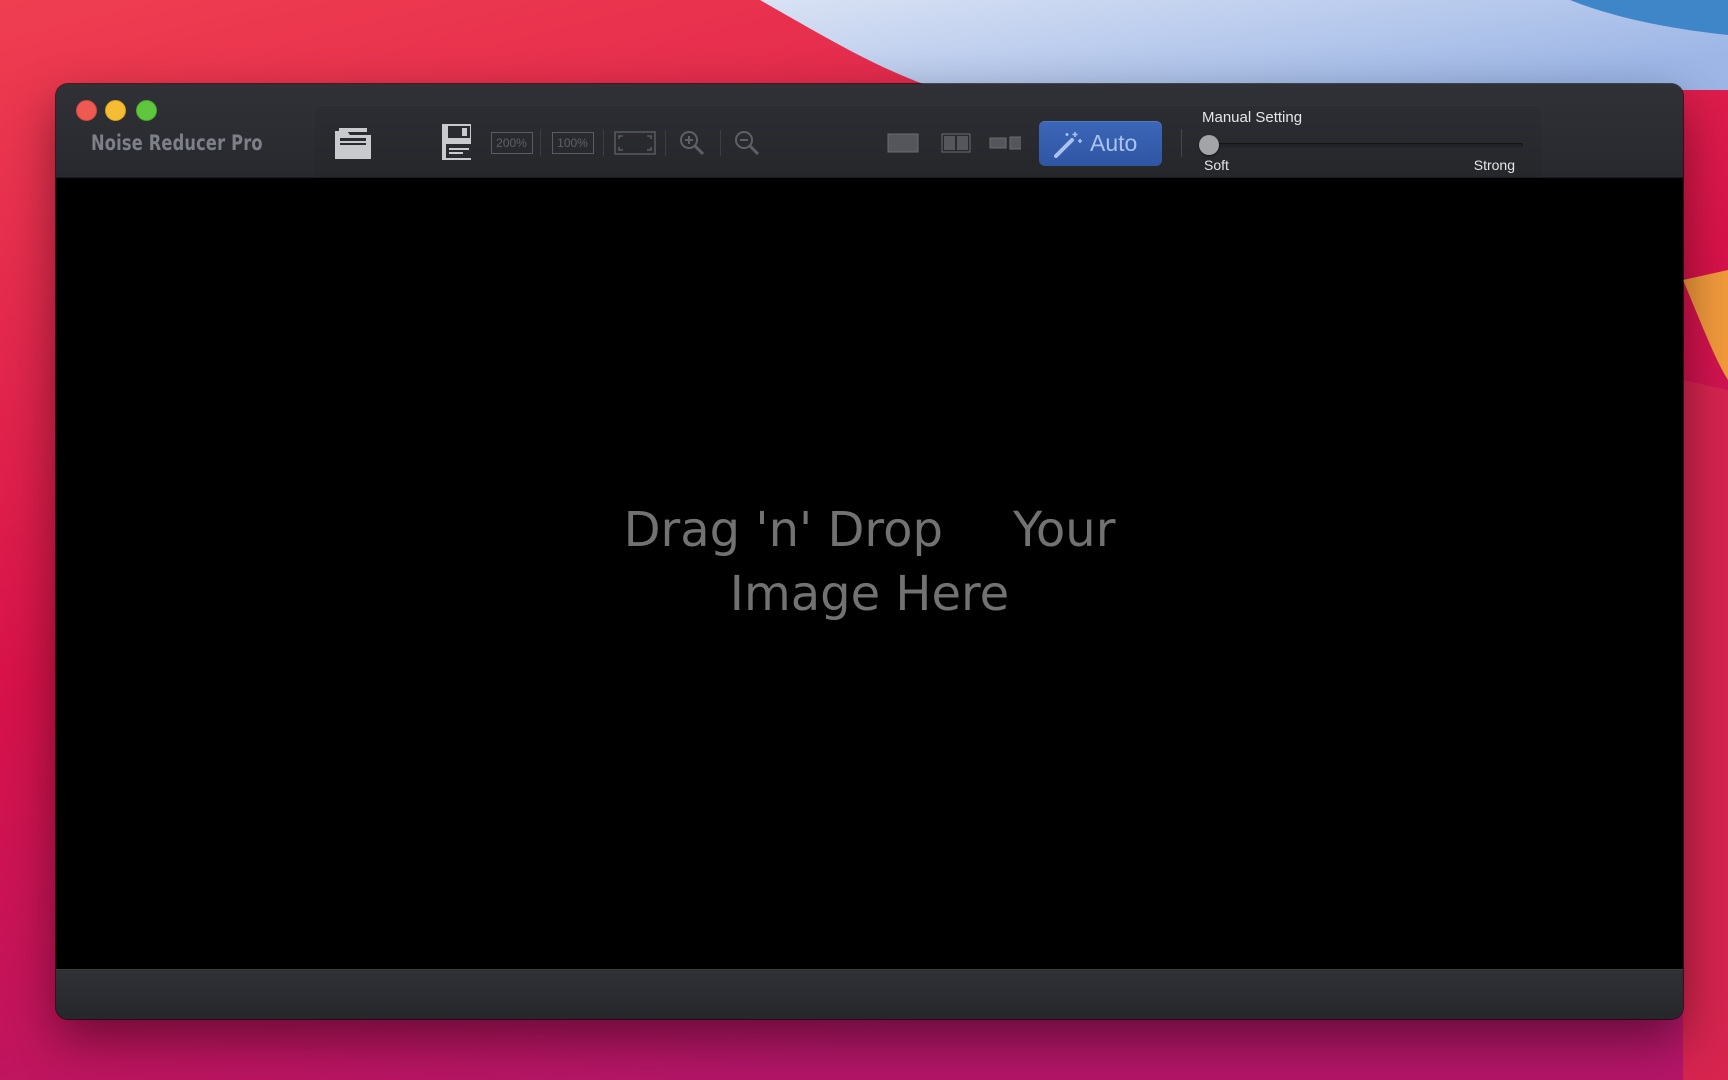 This screenshot has height=1080, width=1728. I want to click on zoom-out-icon, so click(747, 143).